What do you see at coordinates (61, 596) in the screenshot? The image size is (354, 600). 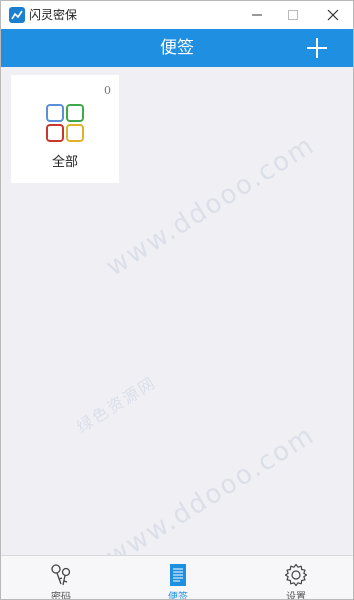 I see `nav-label: 密码` at bounding box center [61, 596].